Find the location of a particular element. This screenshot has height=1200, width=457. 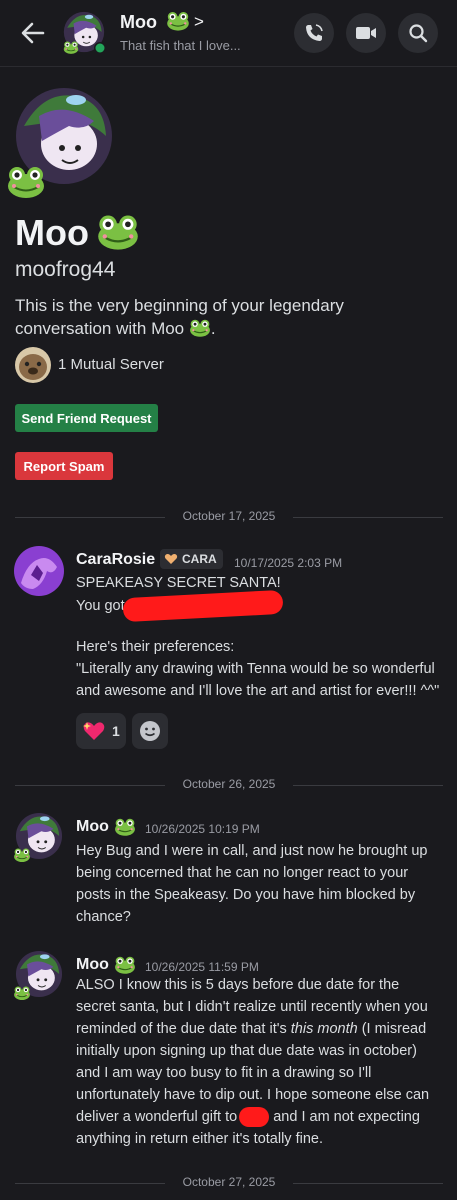

video-call-button is located at coordinates (366, 33).